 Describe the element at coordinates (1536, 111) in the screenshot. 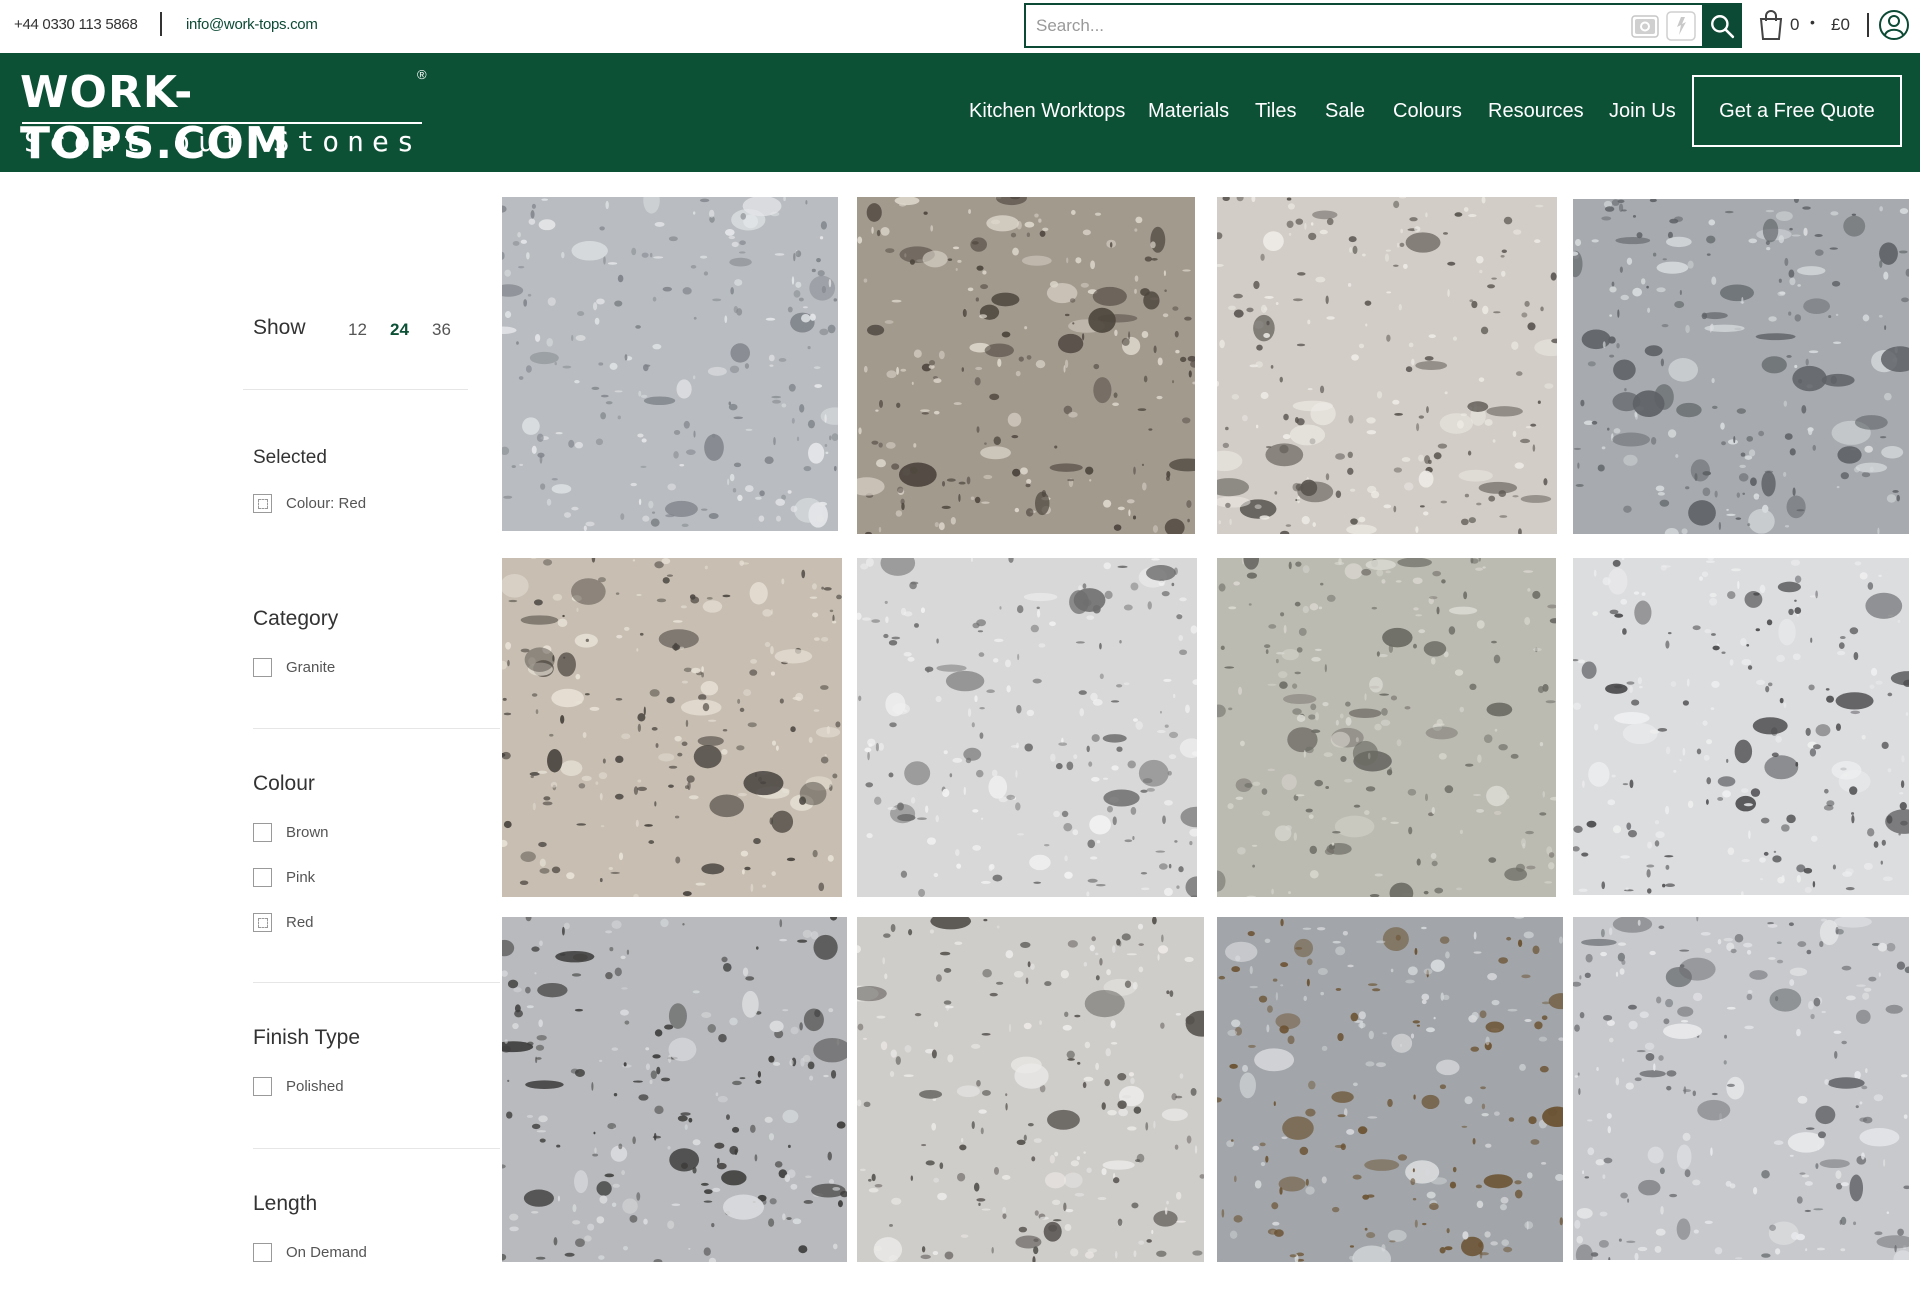

I see `nav-resources: Resources` at that location.